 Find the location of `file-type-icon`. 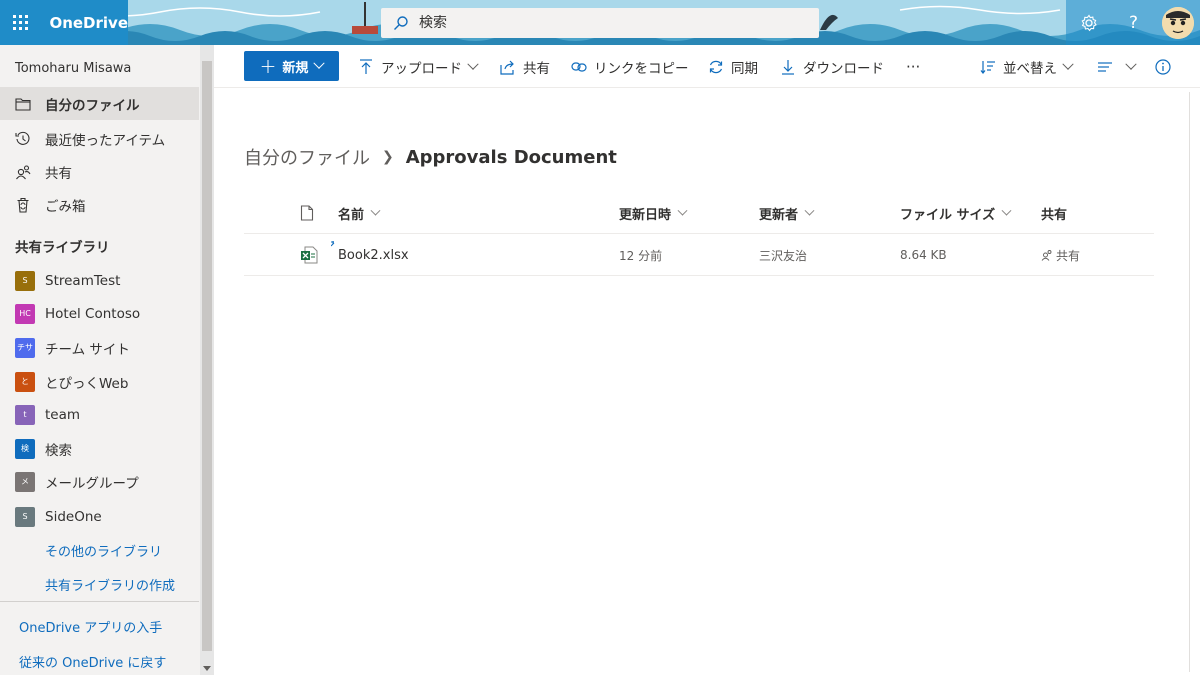

file-type-icon is located at coordinates (307, 213).